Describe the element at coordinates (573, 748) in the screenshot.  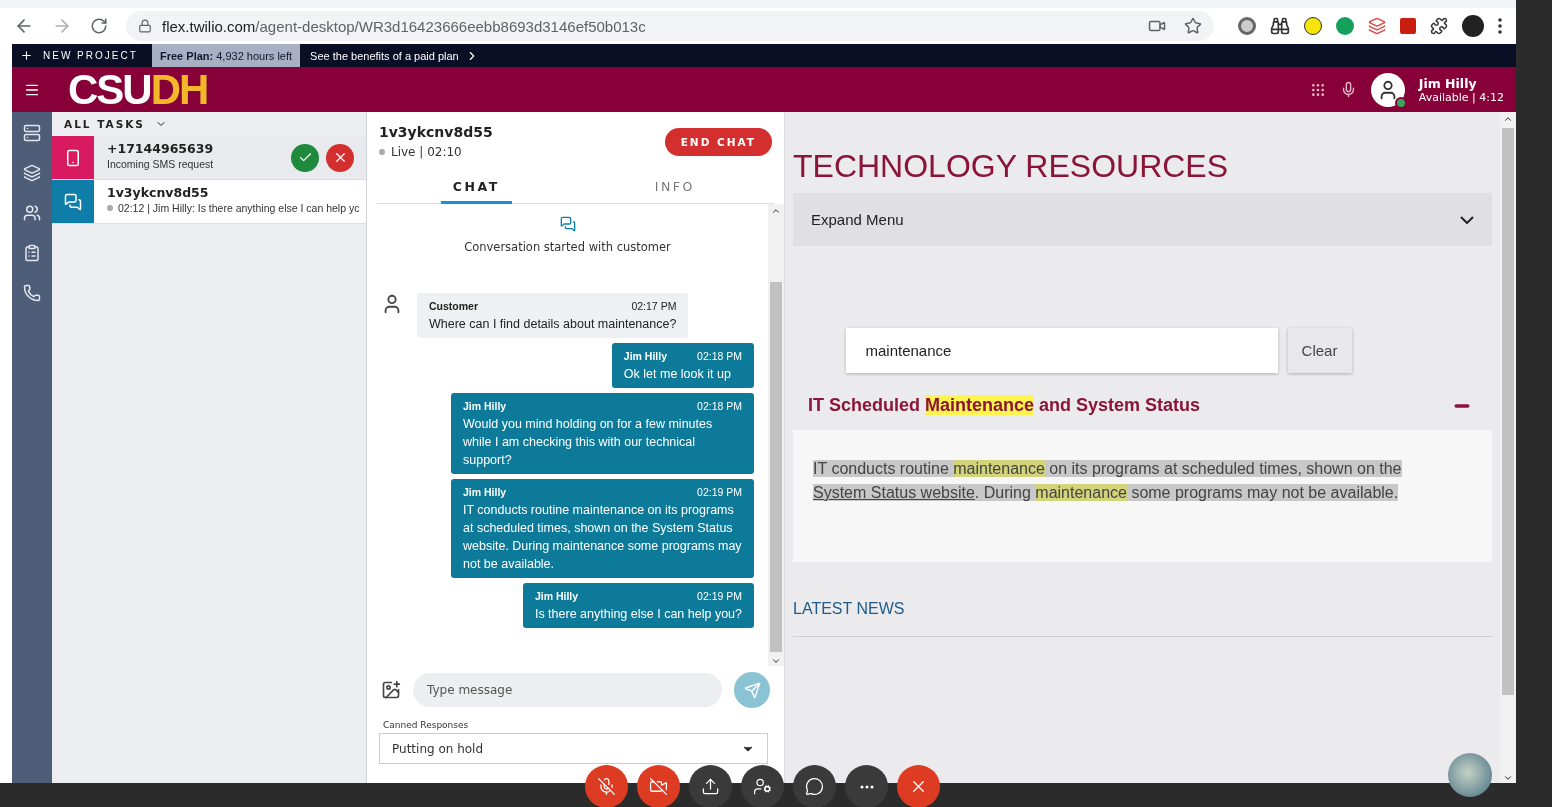
I see `canned-responses-select: Putting on hold` at that location.